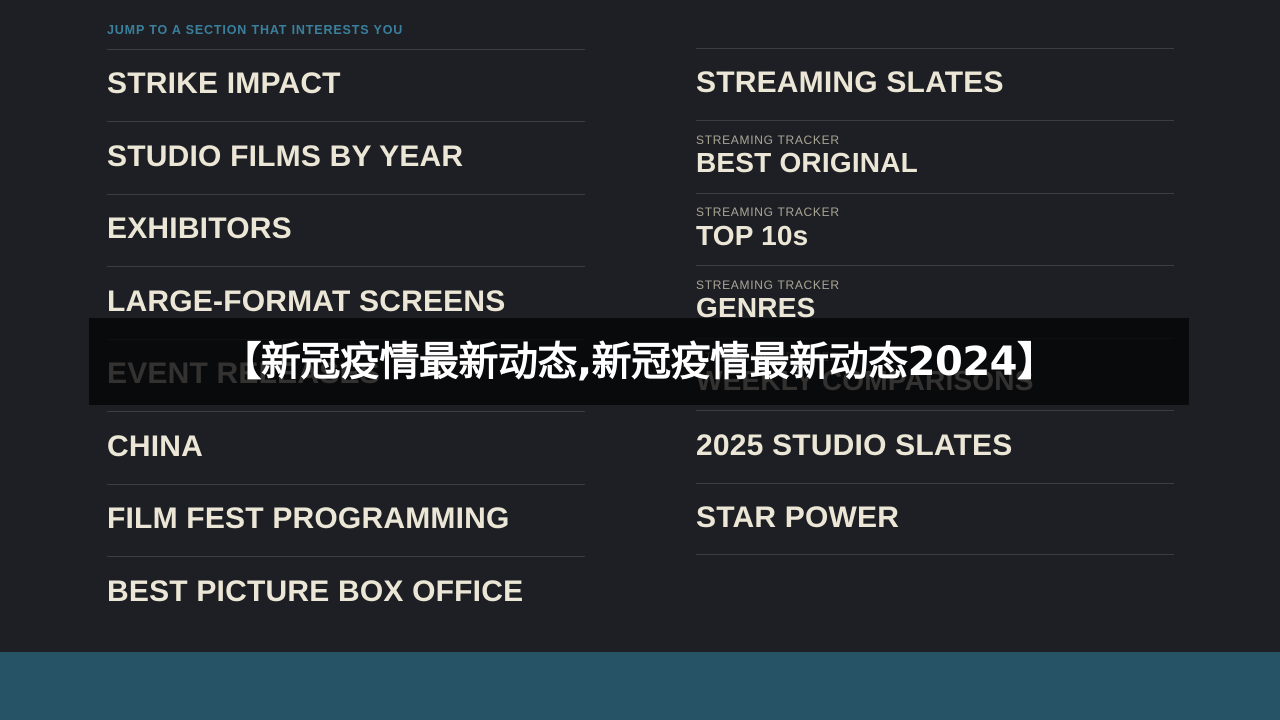 This screenshot has width=1280, height=720. Describe the element at coordinates (752, 235) in the screenshot. I see `nav-item-label: TOP 10s` at that location.